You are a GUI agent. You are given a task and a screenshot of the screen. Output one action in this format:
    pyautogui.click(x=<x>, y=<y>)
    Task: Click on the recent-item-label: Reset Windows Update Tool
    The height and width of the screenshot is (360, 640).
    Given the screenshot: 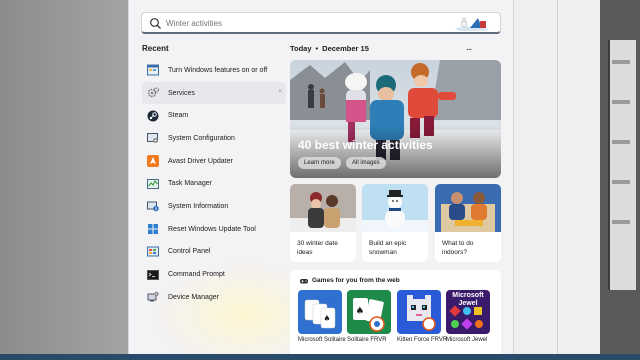 What is the action you would take?
    pyautogui.click(x=212, y=229)
    